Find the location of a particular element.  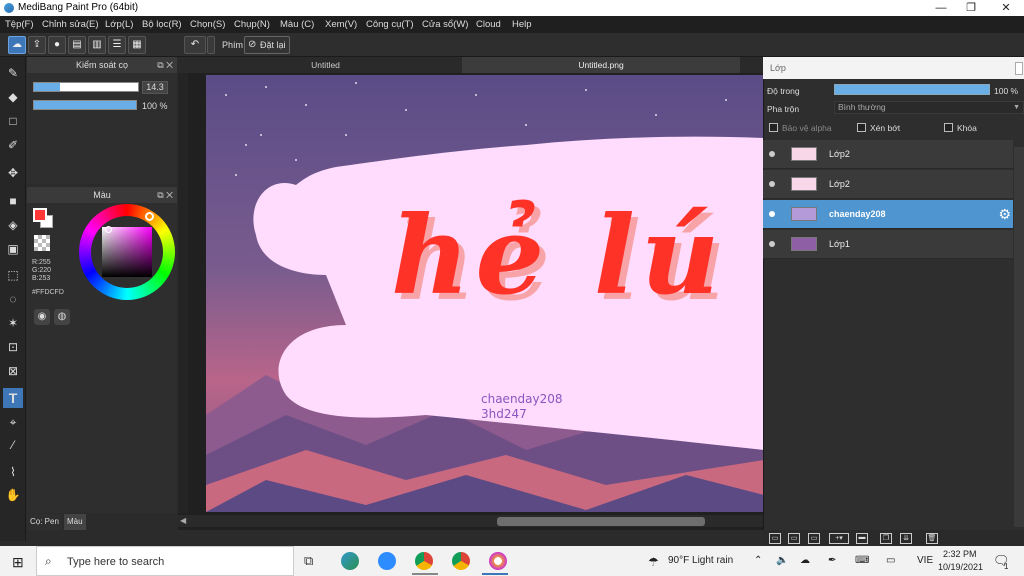

bucket-tool-icon: ◈ is located at coordinates (13, 225).